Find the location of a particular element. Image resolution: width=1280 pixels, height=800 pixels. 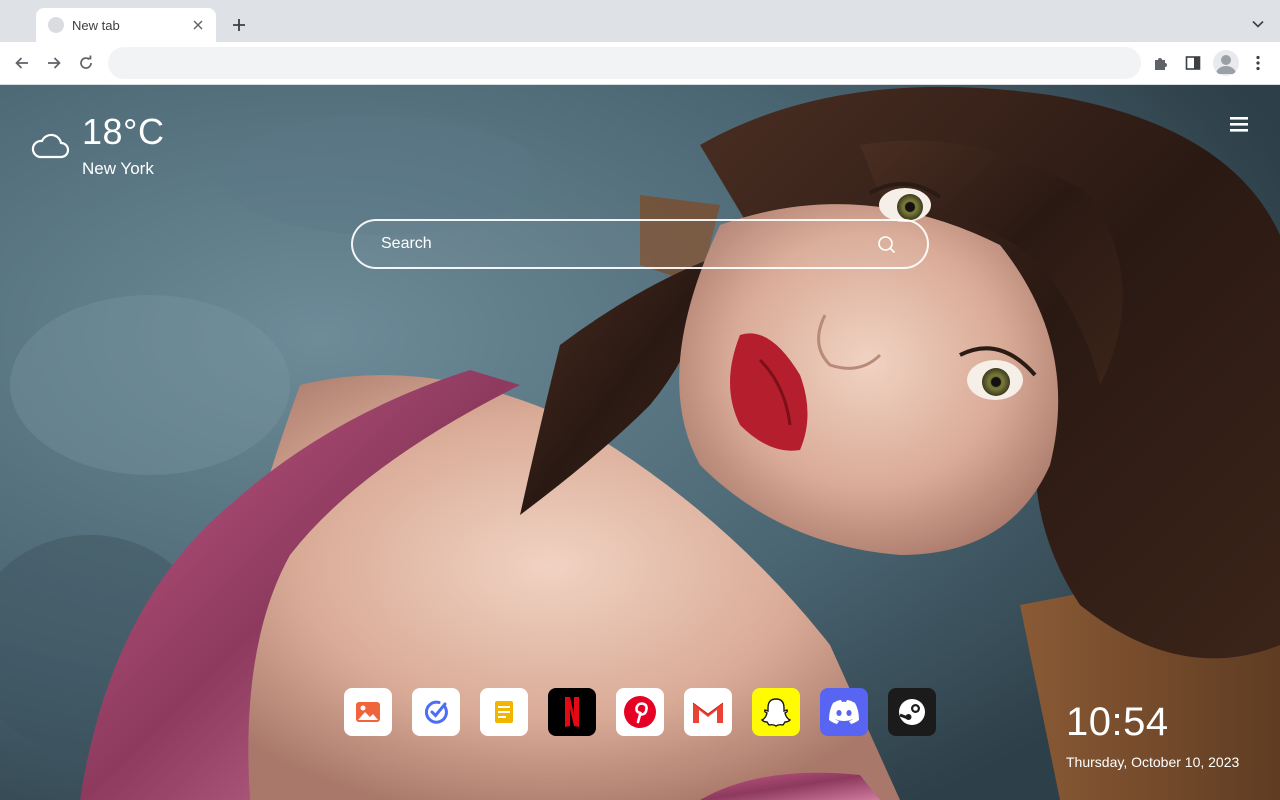

clock-date: Thursday, October 10, 2023 is located at coordinates (1153, 762).